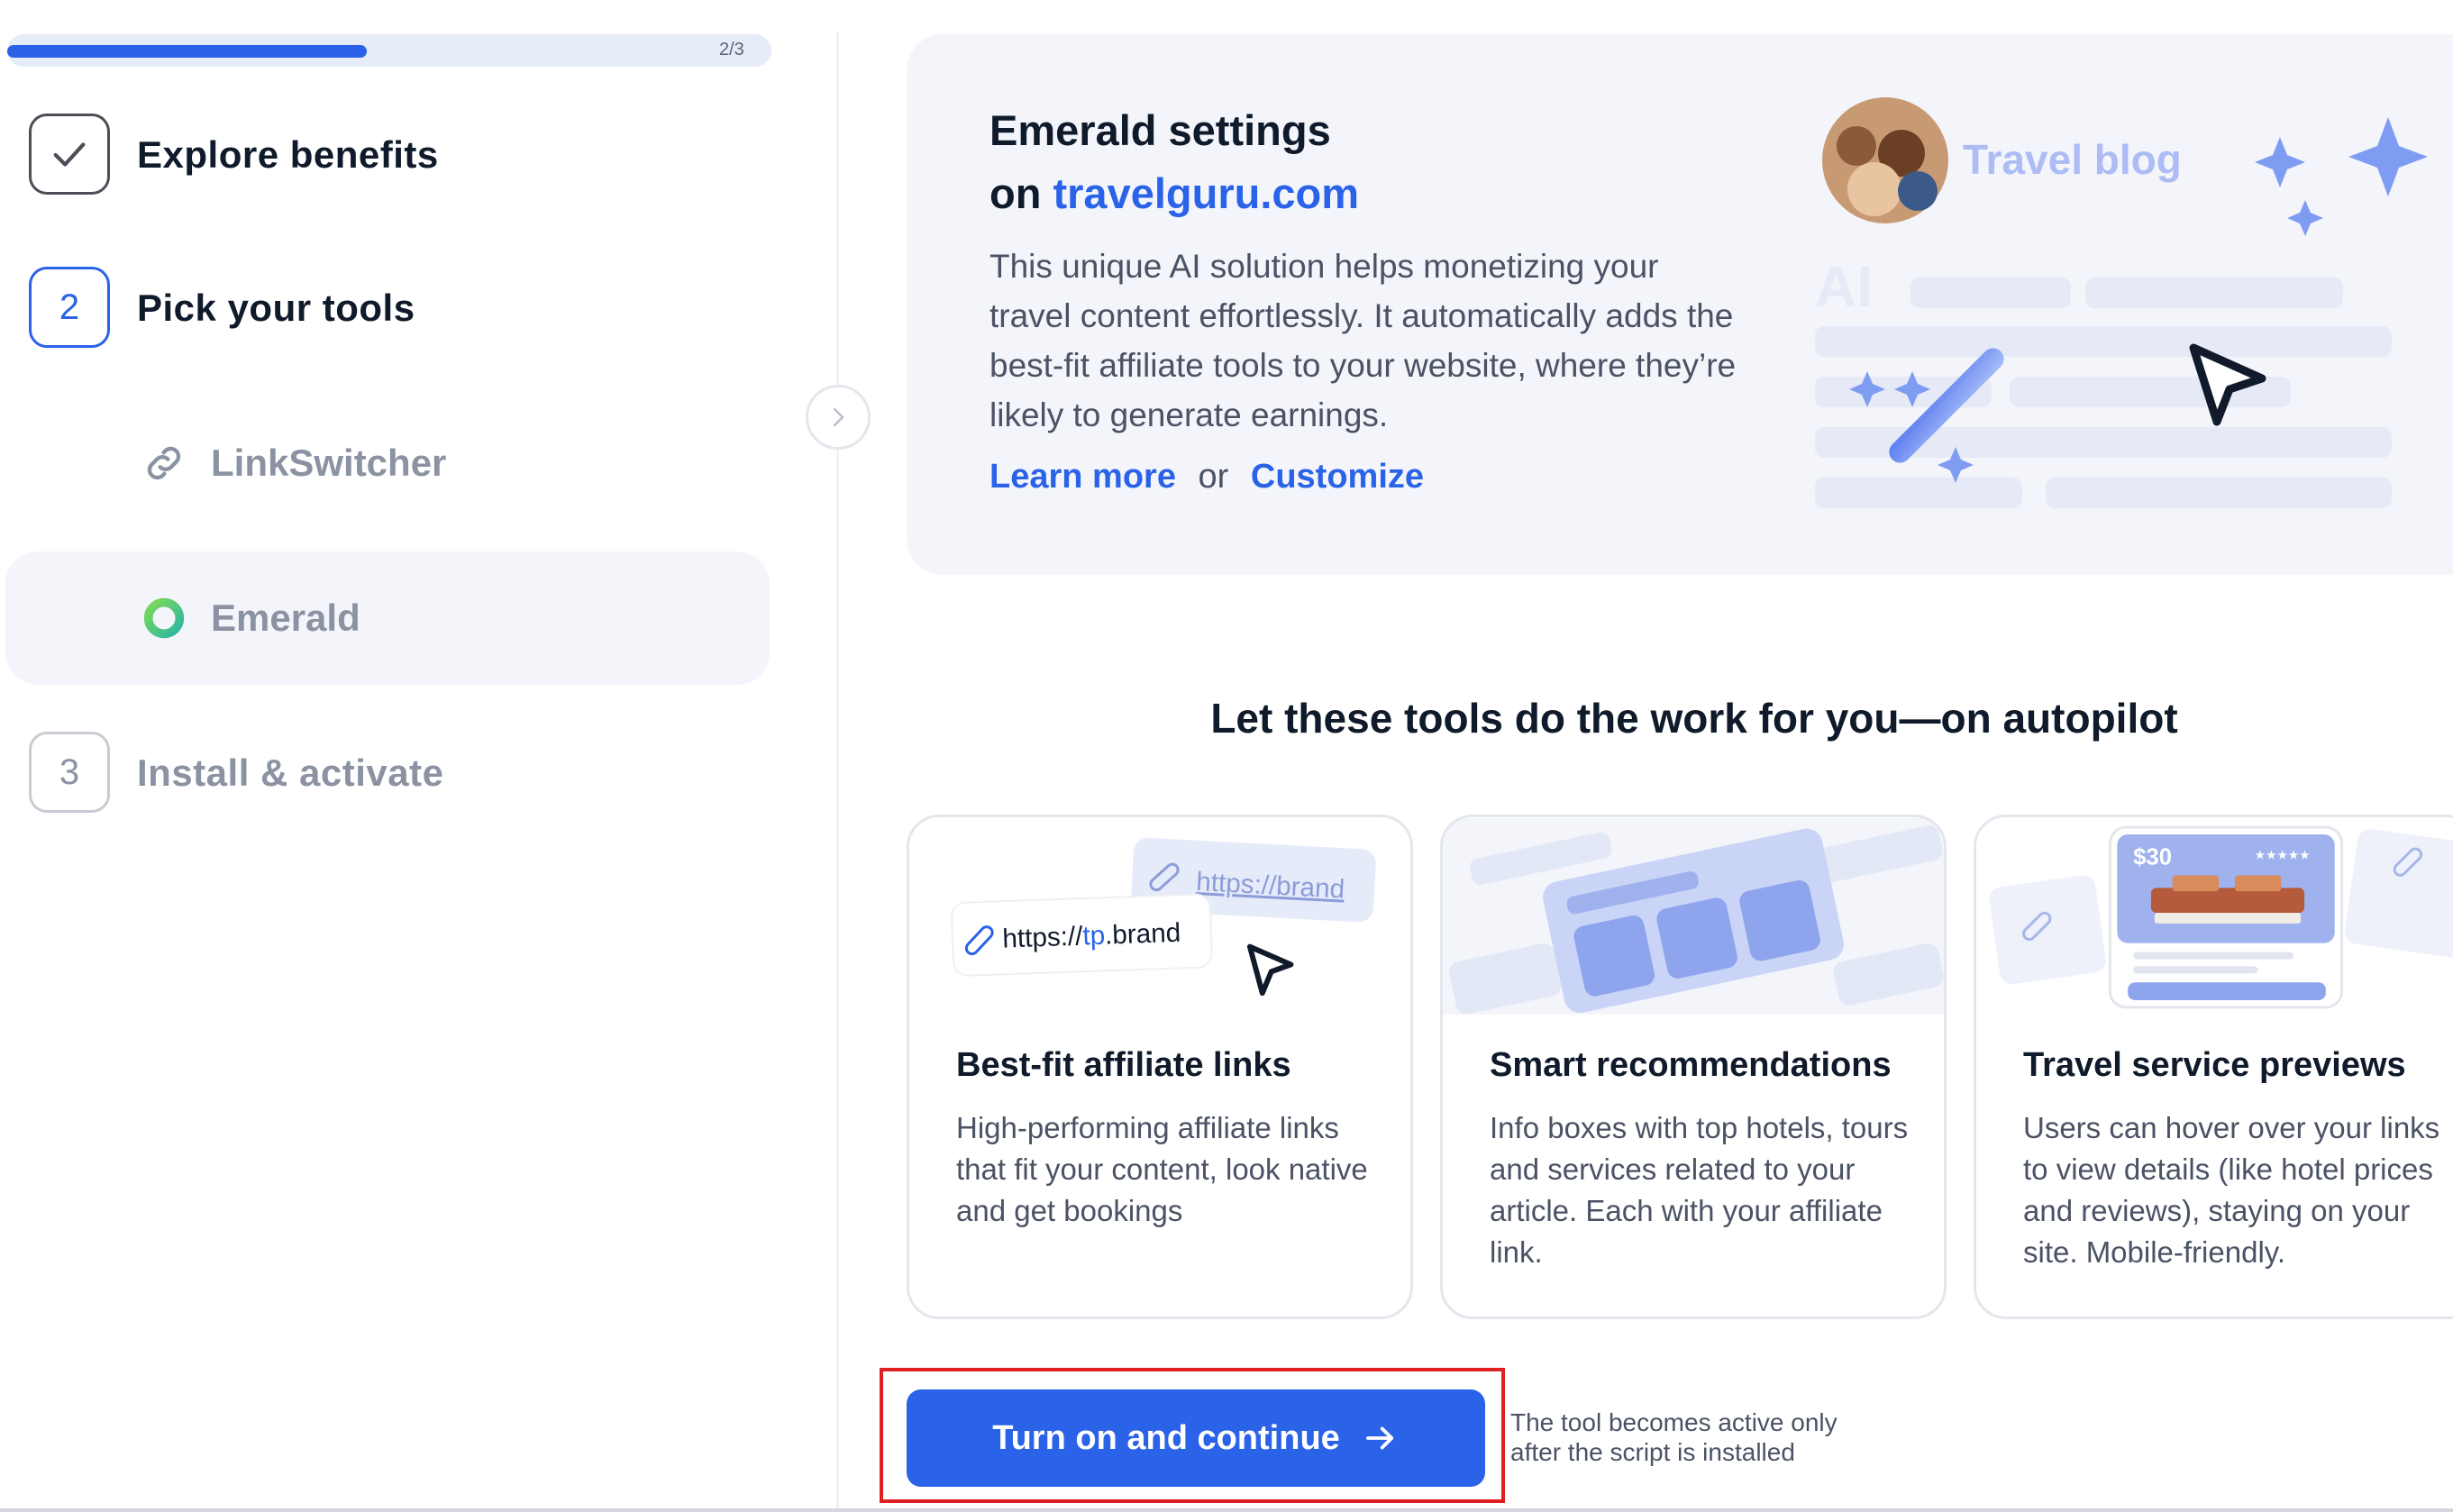 The image size is (2453, 1512). Describe the element at coordinates (69, 307) in the screenshot. I see `step-2-number: 2` at that location.